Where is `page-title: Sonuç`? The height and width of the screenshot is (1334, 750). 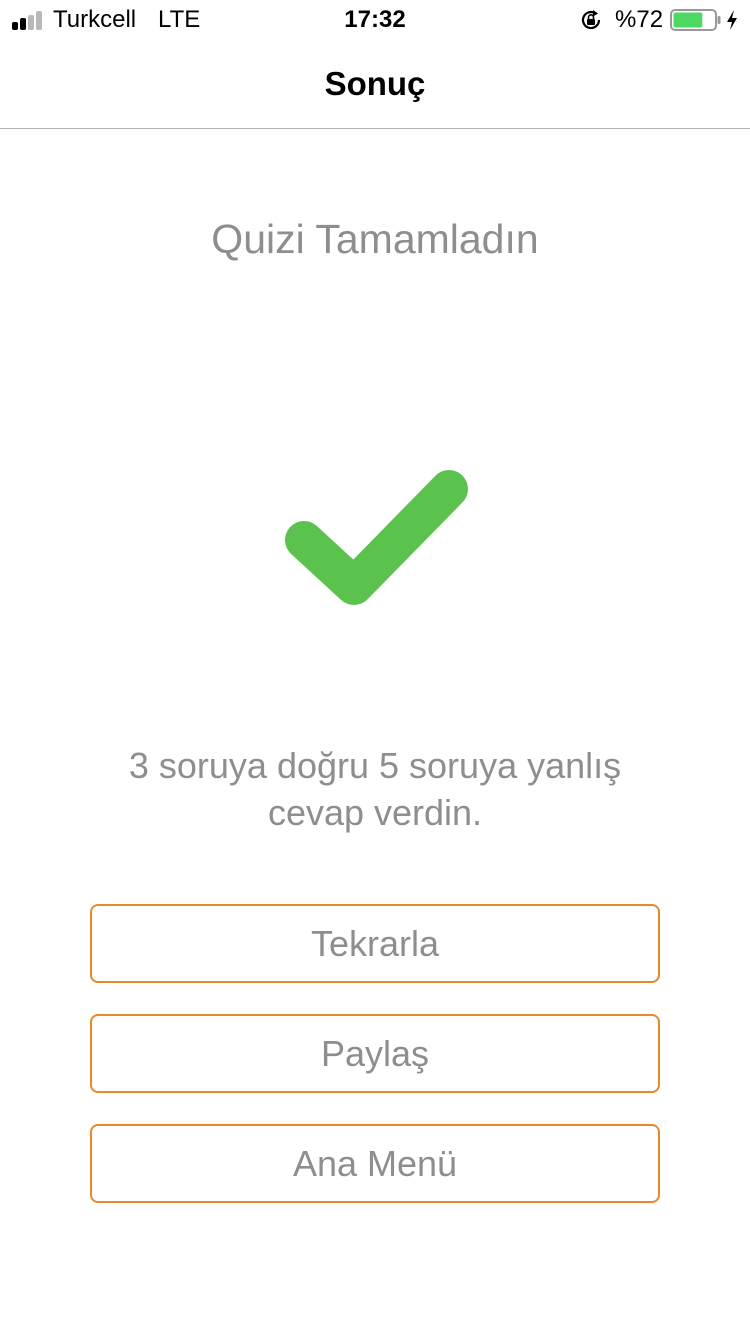
page-title: Sonuç is located at coordinates (375, 83).